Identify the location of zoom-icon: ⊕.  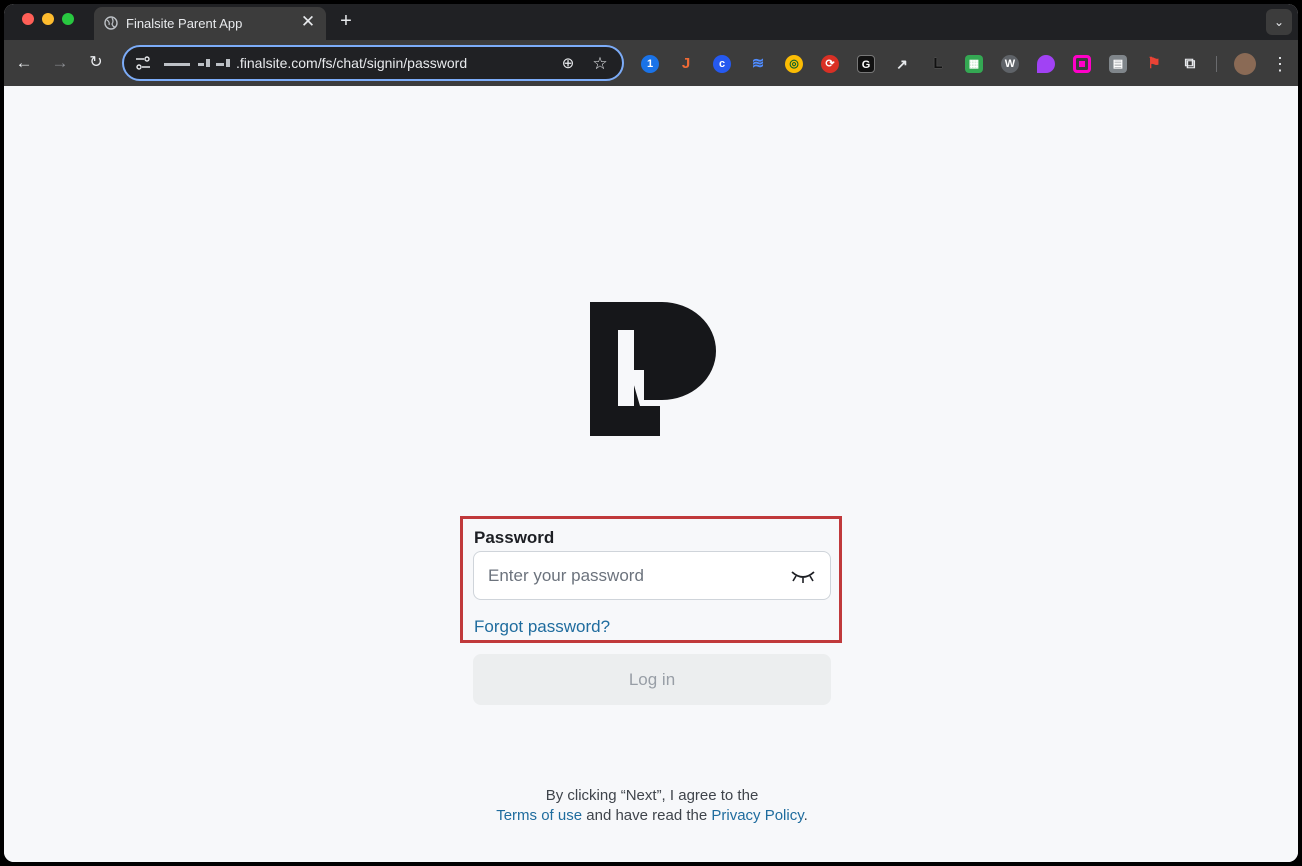
(568, 64).